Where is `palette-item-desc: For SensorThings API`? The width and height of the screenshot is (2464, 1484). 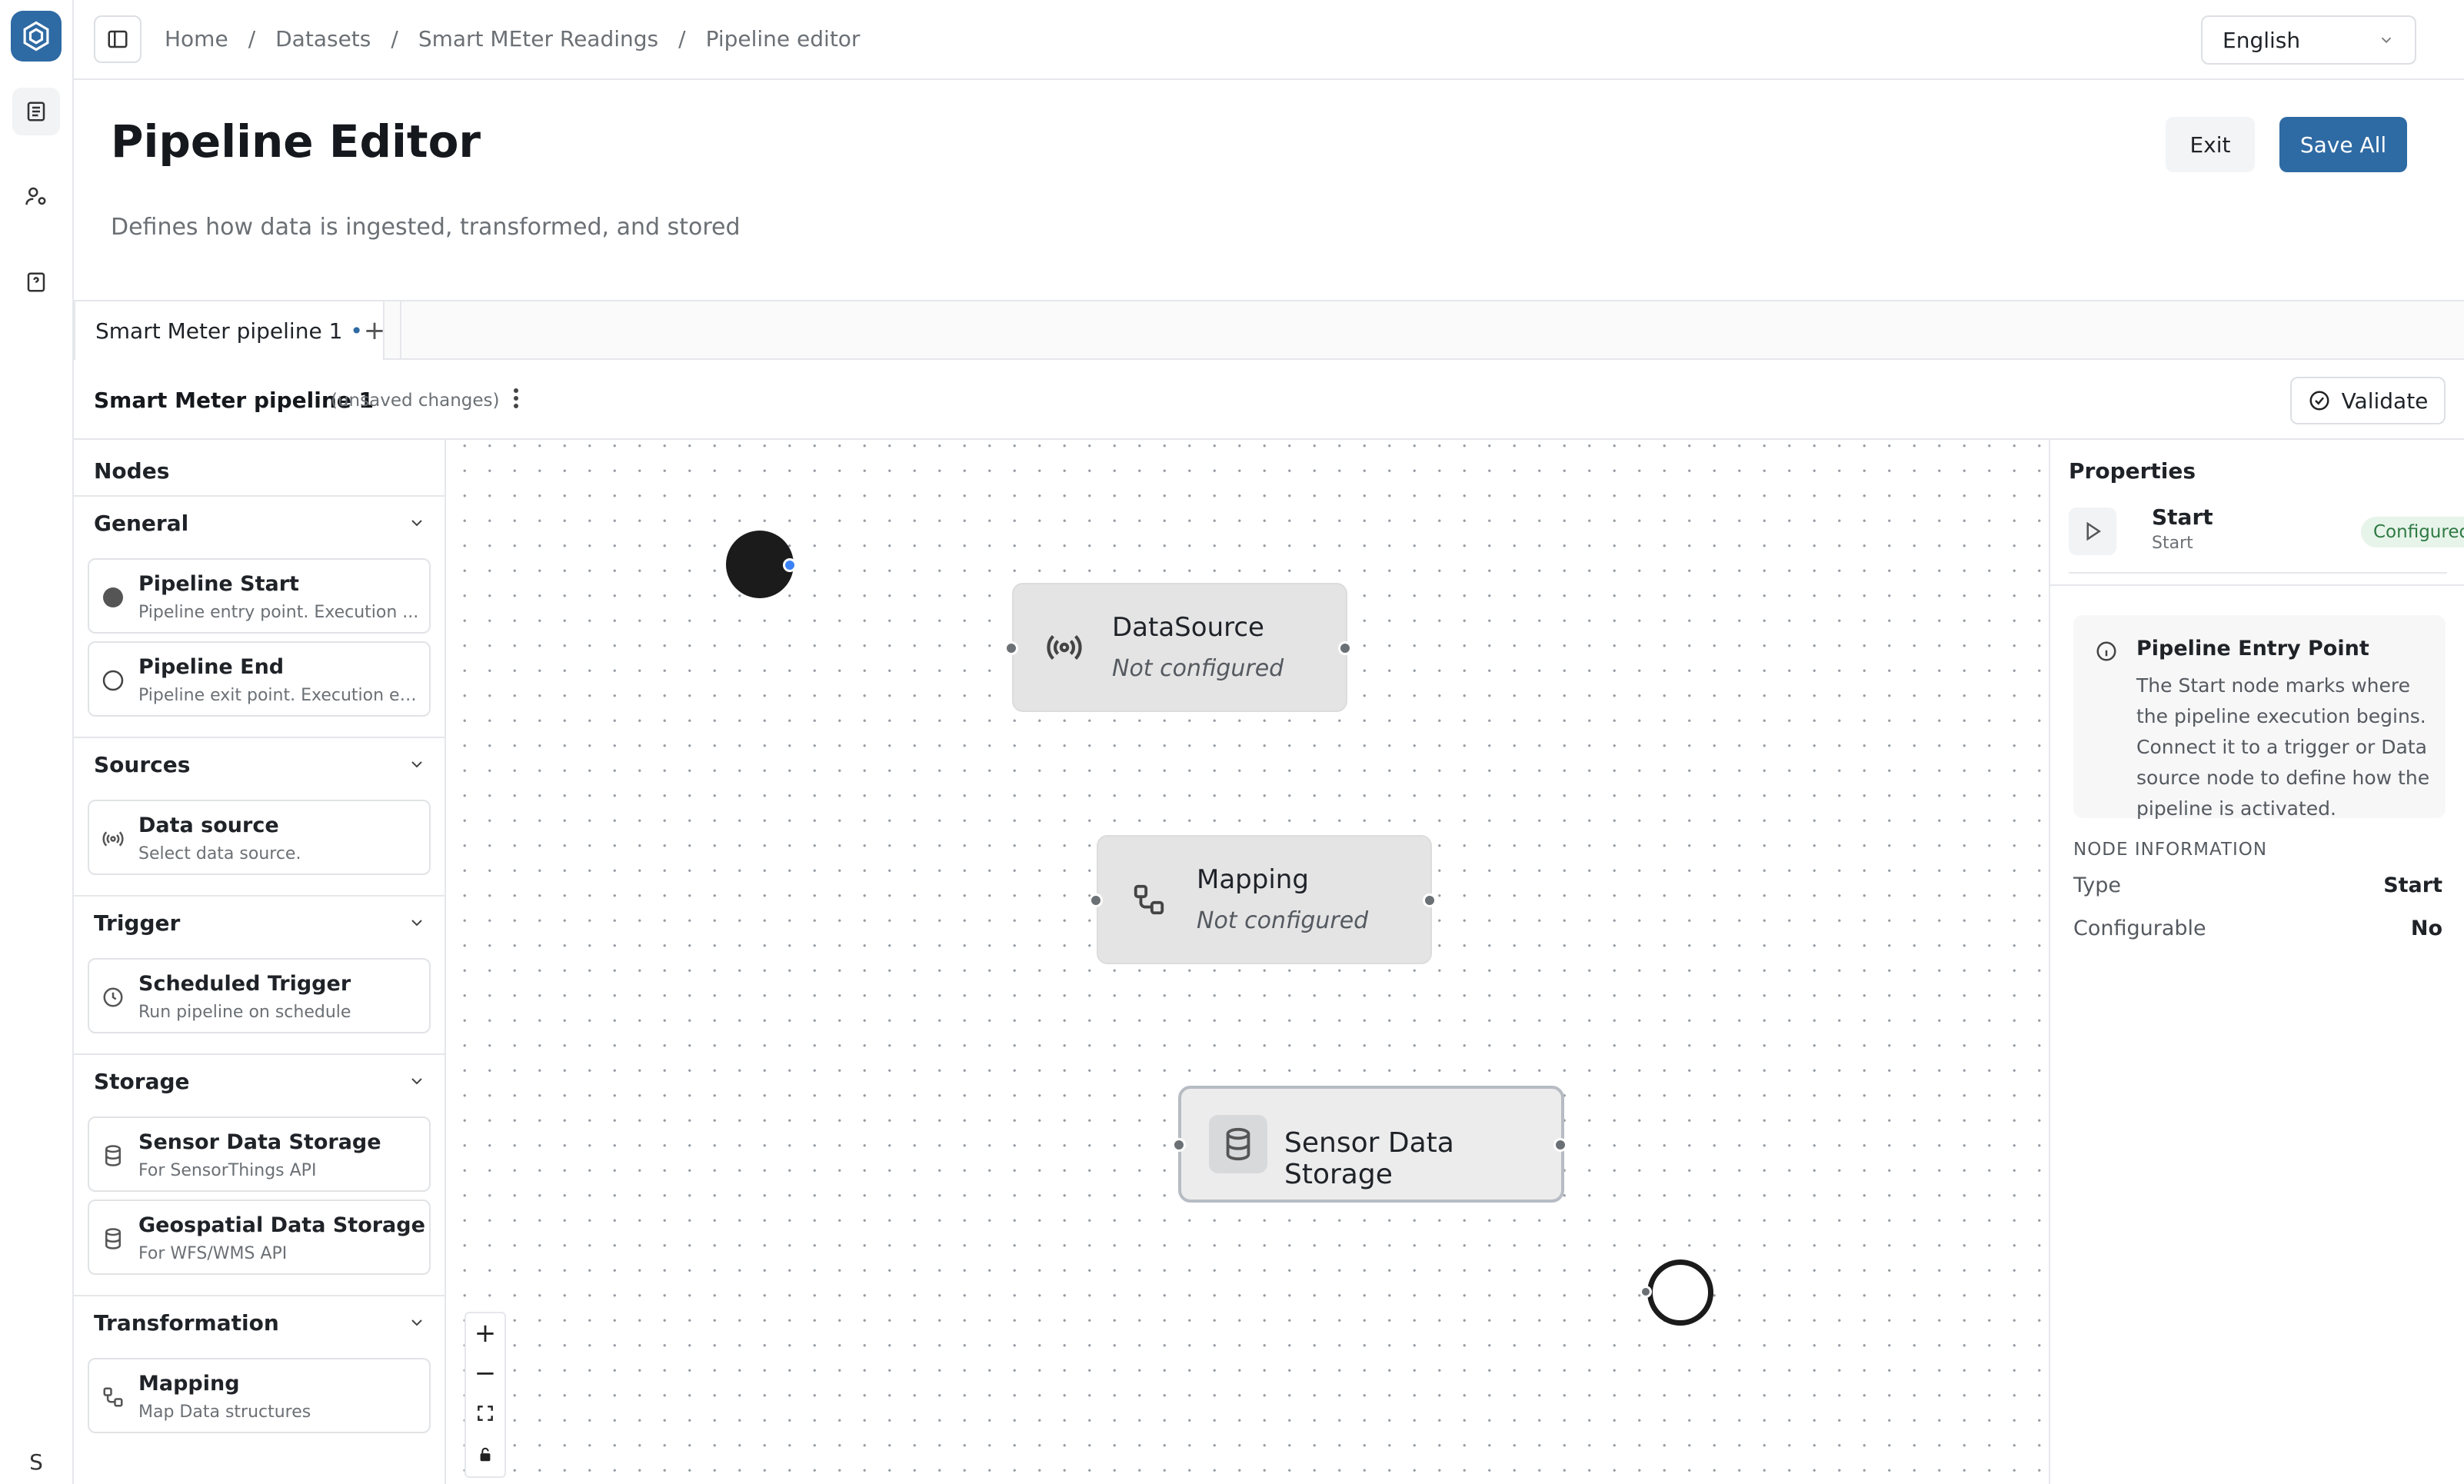 palette-item-desc: For SensorThings API is located at coordinates (227, 1171).